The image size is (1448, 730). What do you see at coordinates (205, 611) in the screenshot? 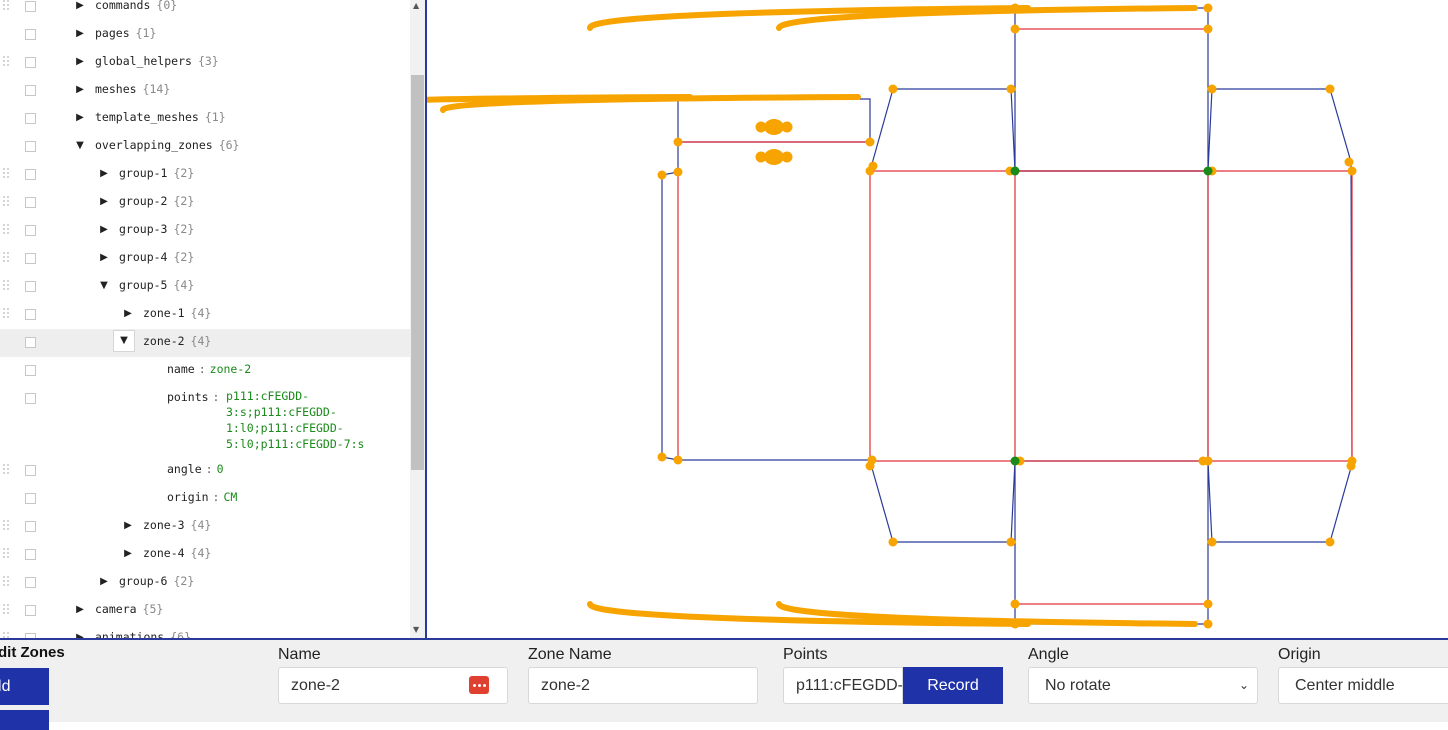
I see `tree-node-row: ▶ camera {5}` at bounding box center [205, 611].